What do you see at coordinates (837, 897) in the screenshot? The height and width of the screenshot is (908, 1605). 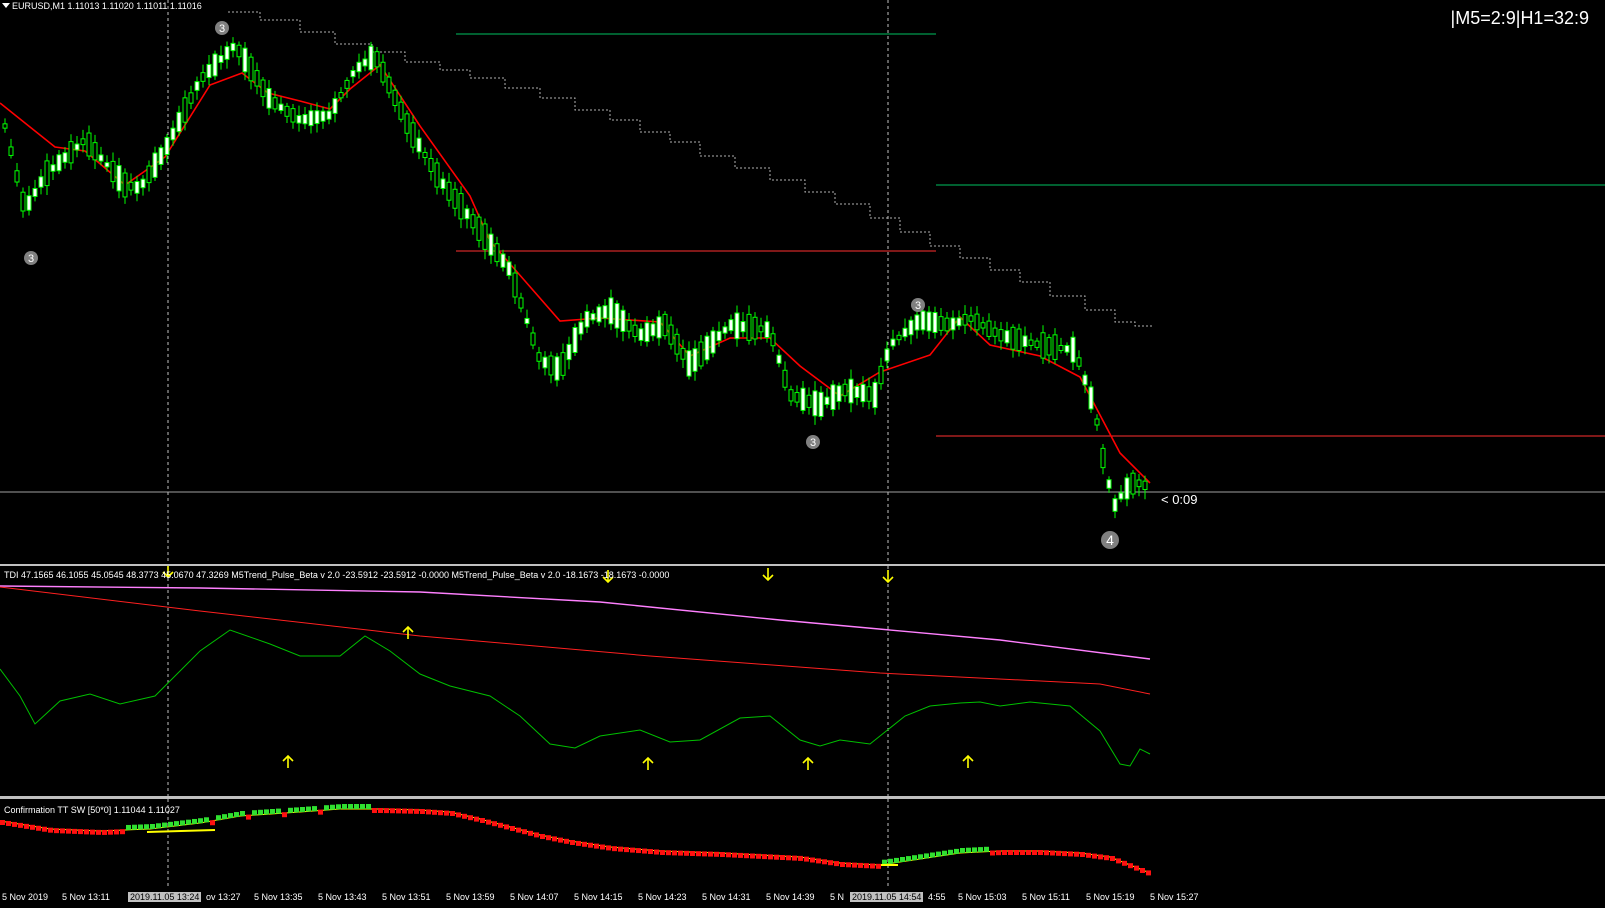 I see `time-tick: 5 N` at bounding box center [837, 897].